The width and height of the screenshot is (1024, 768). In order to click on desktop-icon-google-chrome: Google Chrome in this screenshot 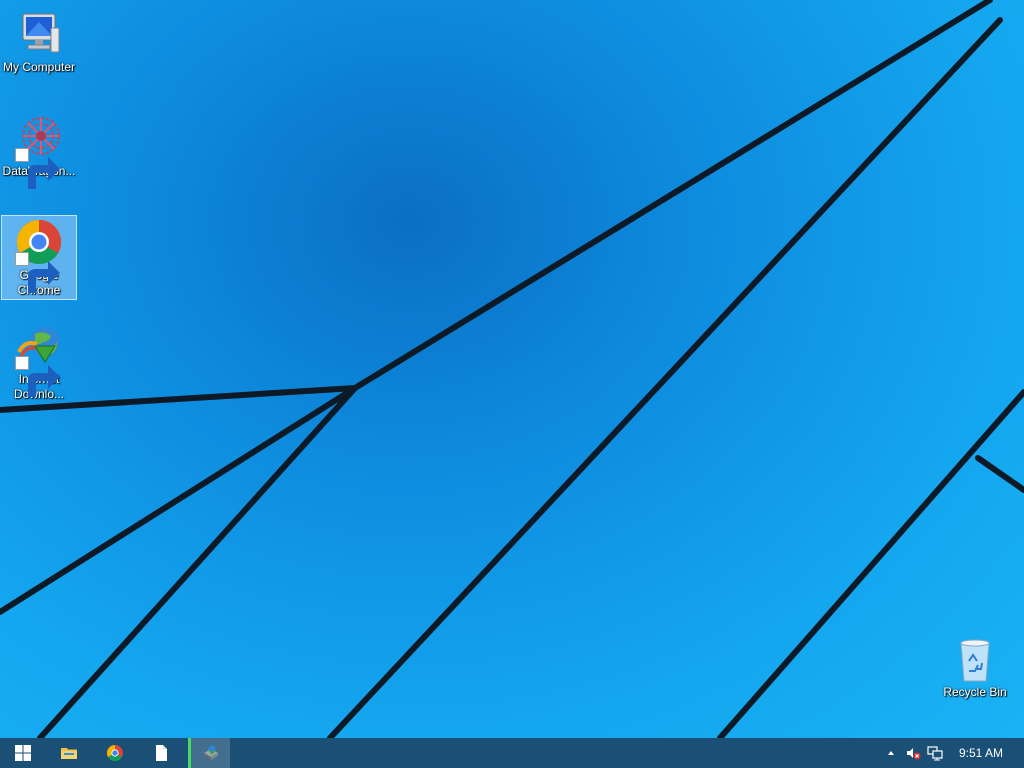, I will do `click(39, 257)`.